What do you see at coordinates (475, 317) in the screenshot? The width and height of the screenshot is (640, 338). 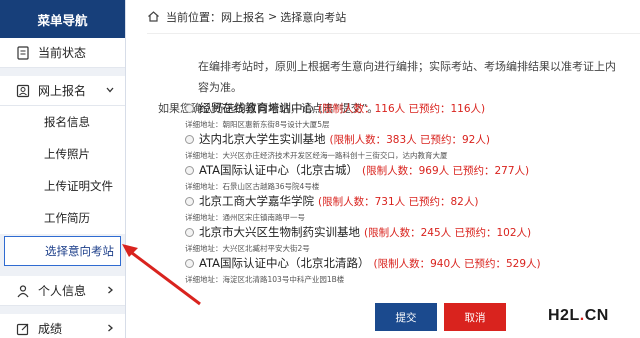 I see `cancel-button: 取消` at bounding box center [475, 317].